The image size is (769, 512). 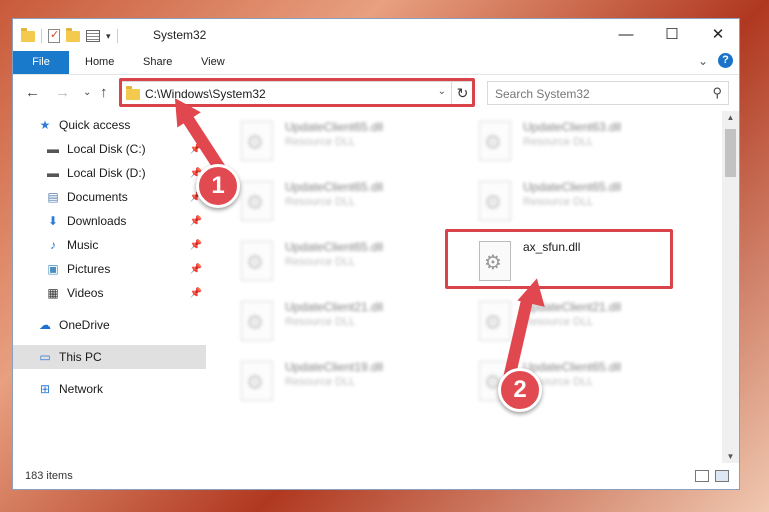 I want to click on search-icon: ⚲, so click(x=717, y=93).